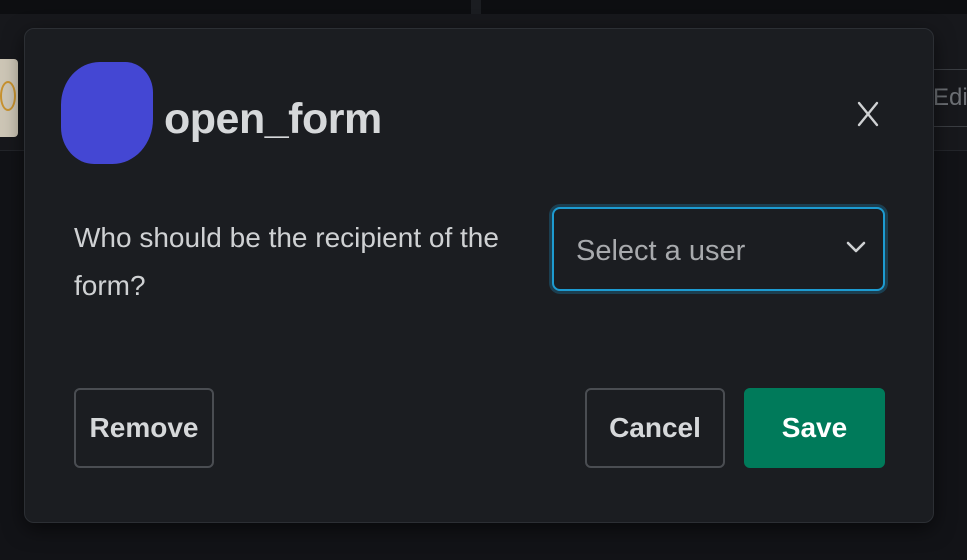 The width and height of the screenshot is (967, 560). What do you see at coordinates (950, 97) in the screenshot?
I see `background-edit-label: Edit` at bounding box center [950, 97].